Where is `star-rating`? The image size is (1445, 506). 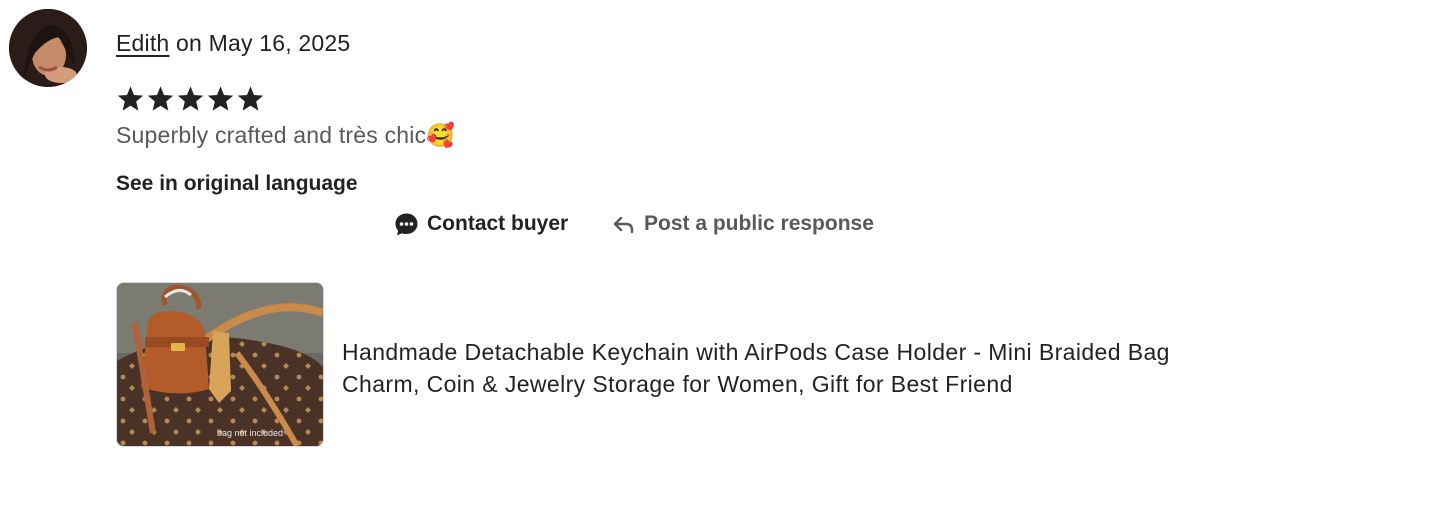
star-rating is located at coordinates (190, 99).